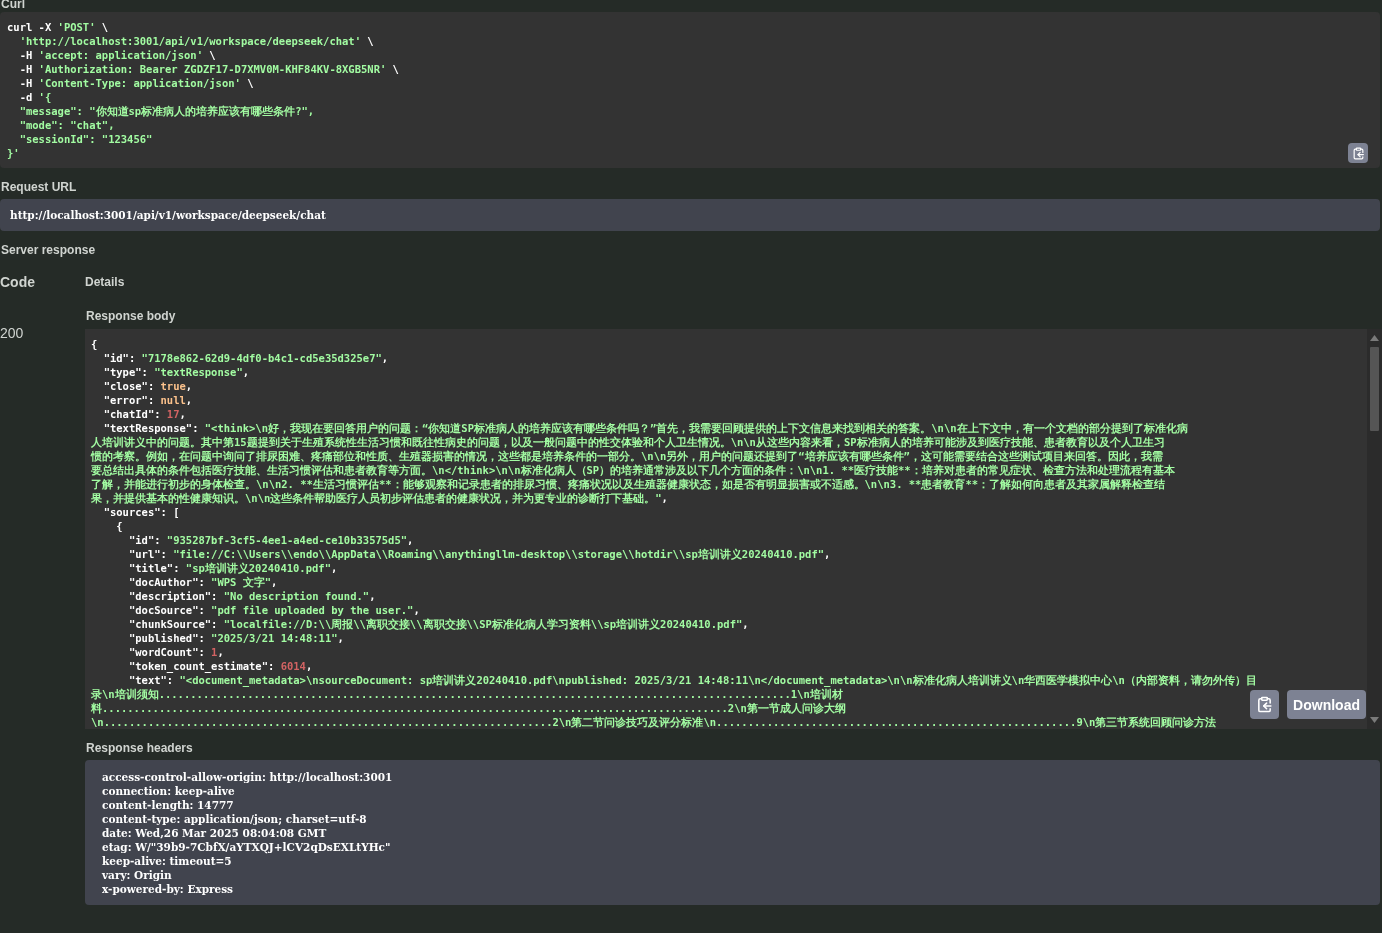 The image size is (1382, 933). I want to click on section-label: Response body, so click(131, 316).